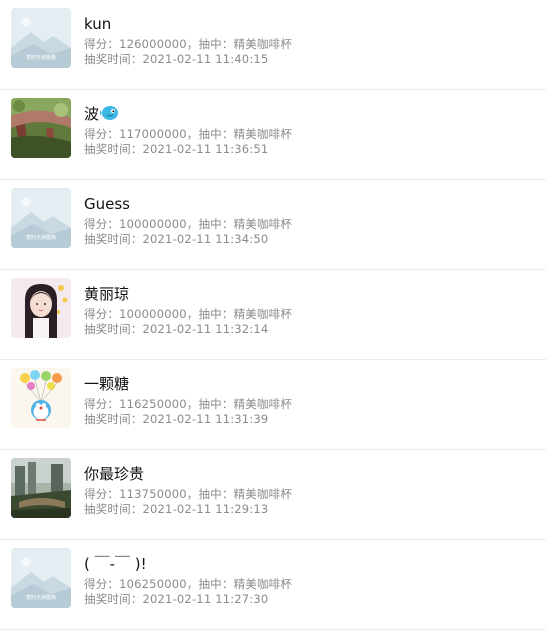  Describe the element at coordinates (153, 494) in the screenshot. I see `score-value: 113750000` at that location.